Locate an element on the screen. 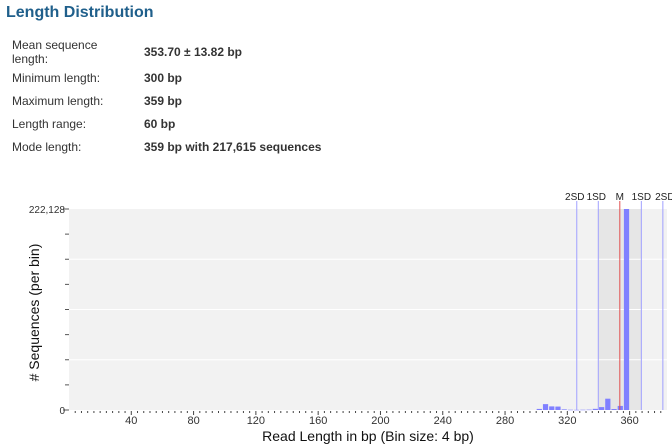 This screenshot has width=672, height=448. x-tick-label: 360 is located at coordinates (629, 421).